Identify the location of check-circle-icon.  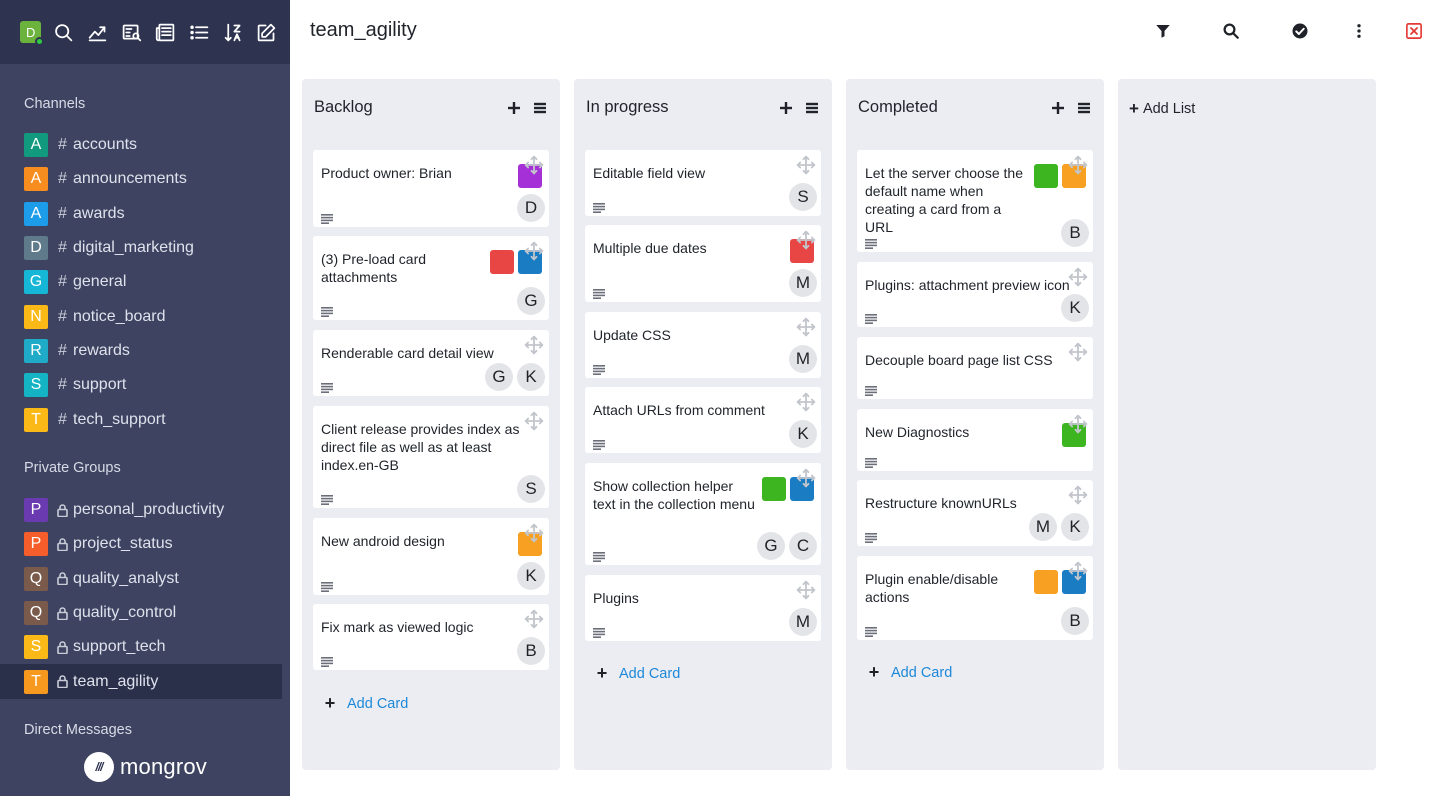
(1300, 31).